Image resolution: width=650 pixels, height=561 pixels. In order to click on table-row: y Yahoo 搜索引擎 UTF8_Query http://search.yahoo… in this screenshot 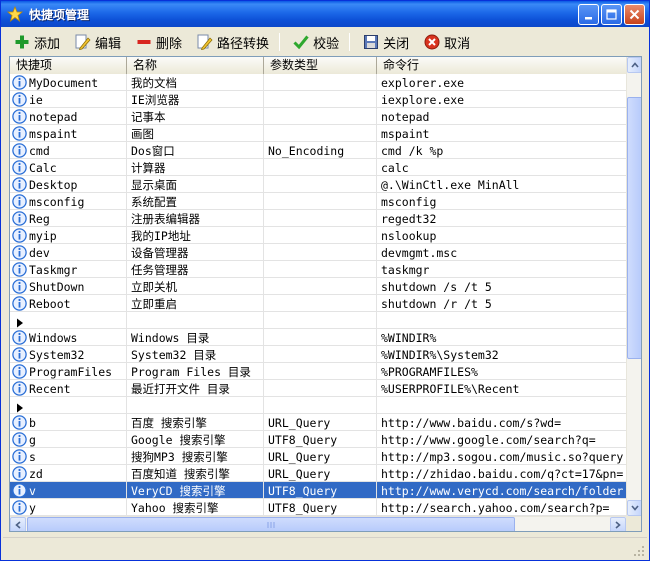, I will do `click(318, 507)`.